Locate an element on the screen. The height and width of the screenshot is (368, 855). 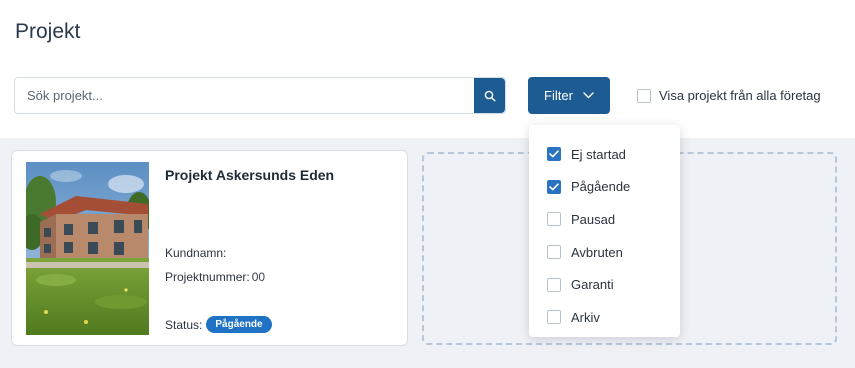
all-companies-toggle: Visa projekt från alla företag is located at coordinates (729, 95).